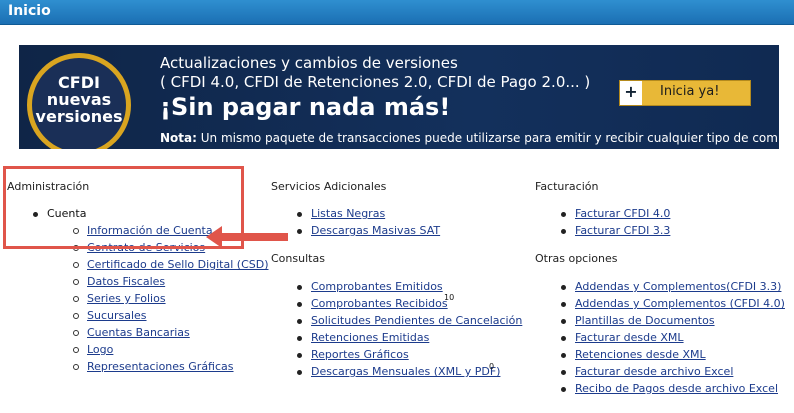  I want to click on badge-line-versiones: versiones, so click(79, 116).